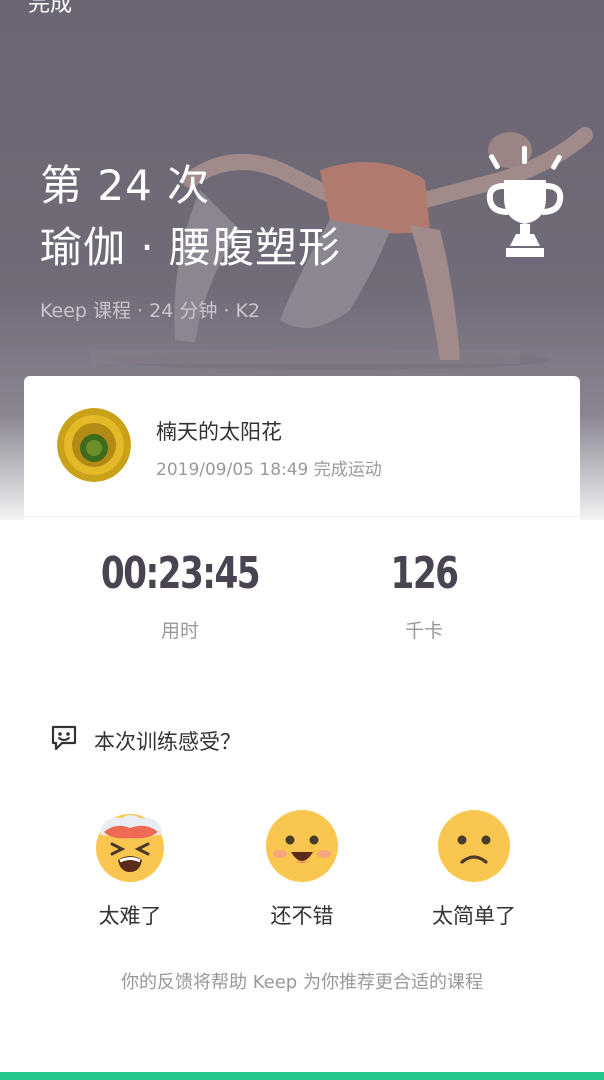 Image resolution: width=604 pixels, height=1080 pixels. Describe the element at coordinates (179, 631) in the screenshot. I see `duration-label: 用时` at that location.